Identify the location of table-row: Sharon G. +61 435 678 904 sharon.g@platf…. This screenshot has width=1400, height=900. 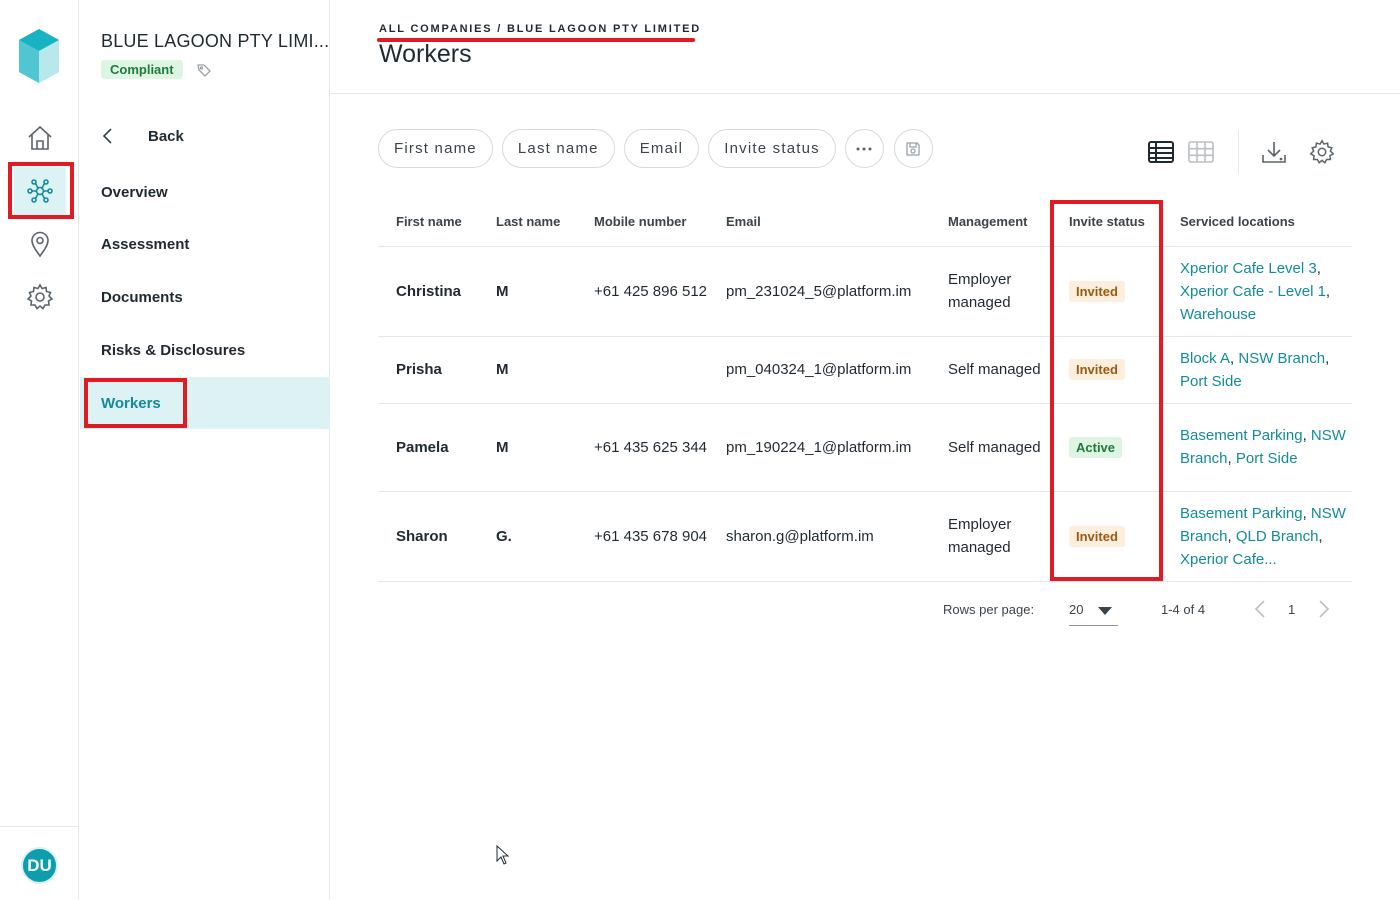
(865, 536).